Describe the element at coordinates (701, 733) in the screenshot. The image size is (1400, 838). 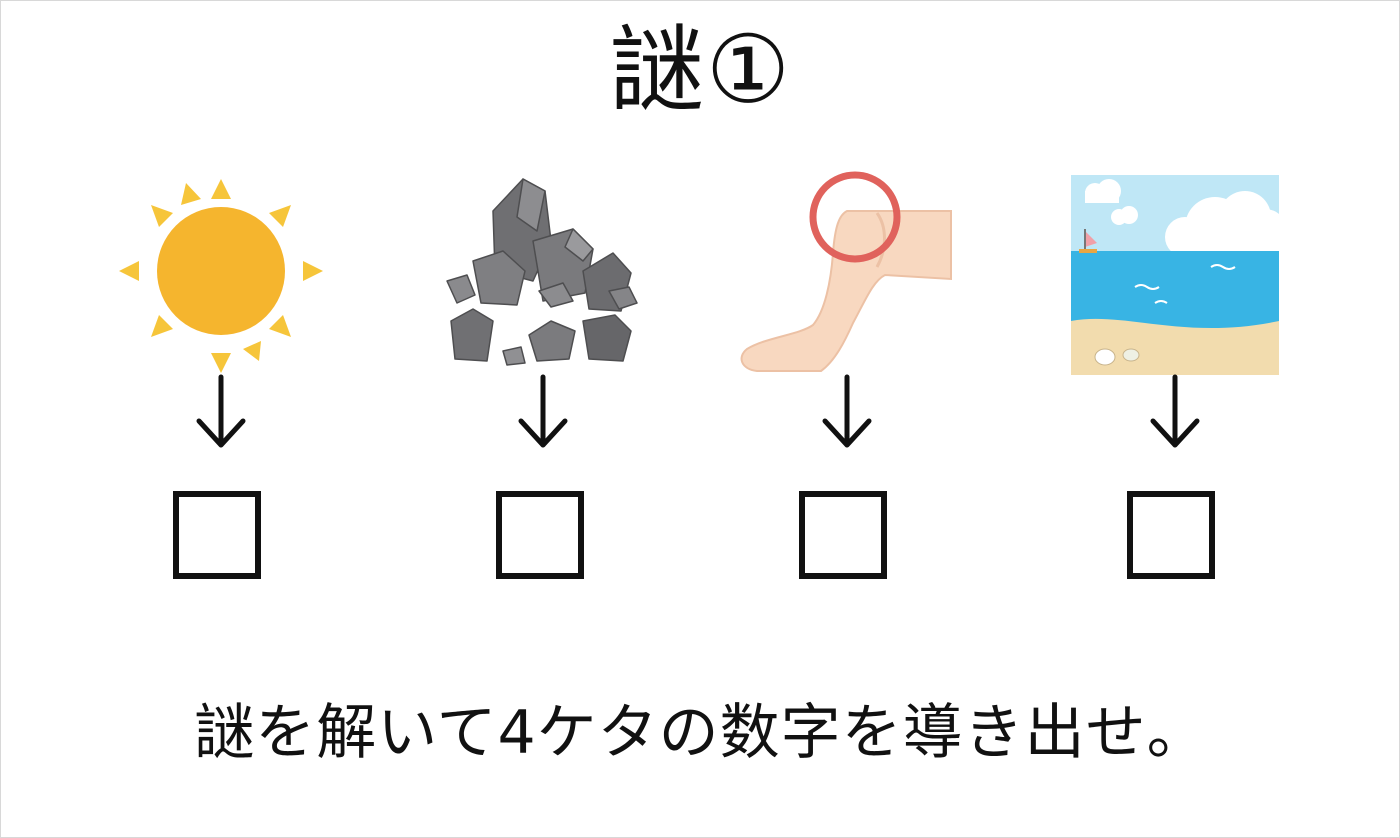
I see `instruction-text: 謎を解いて4ケタの数字を導き出せ。` at that location.